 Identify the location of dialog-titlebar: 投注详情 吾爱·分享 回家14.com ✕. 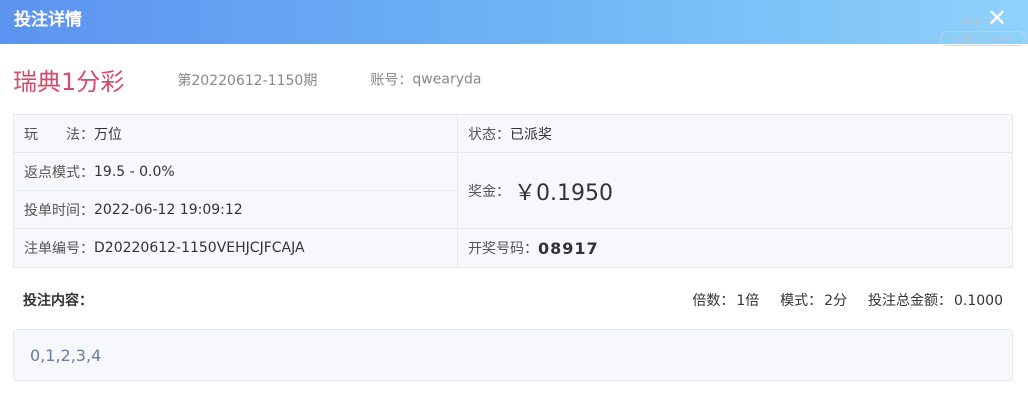
(514, 23).